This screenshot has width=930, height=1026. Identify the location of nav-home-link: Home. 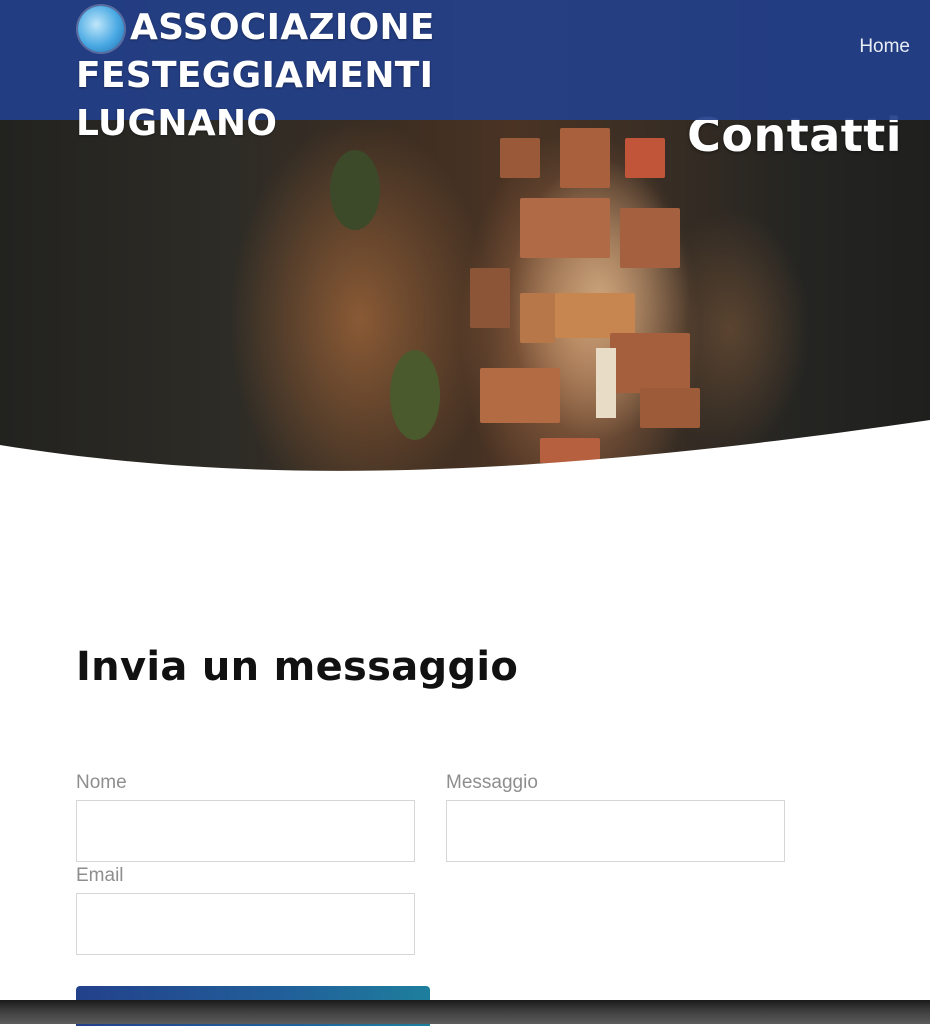
(884, 47).